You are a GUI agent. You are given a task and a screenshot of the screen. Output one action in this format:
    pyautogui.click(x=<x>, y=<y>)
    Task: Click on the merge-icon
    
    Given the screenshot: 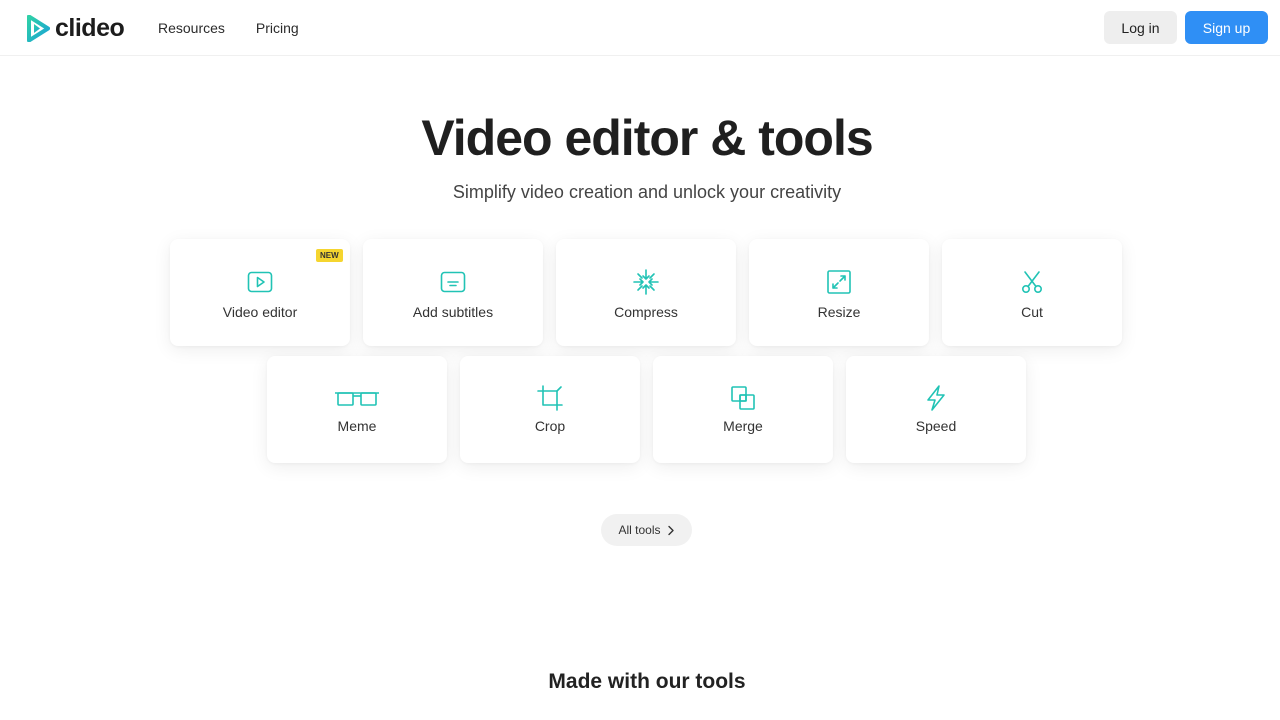 What is the action you would take?
    pyautogui.click(x=743, y=398)
    